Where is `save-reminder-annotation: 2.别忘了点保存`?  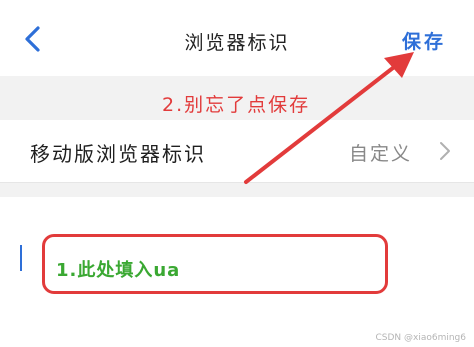 save-reminder-annotation: 2.别忘了点保存 is located at coordinates (236, 105).